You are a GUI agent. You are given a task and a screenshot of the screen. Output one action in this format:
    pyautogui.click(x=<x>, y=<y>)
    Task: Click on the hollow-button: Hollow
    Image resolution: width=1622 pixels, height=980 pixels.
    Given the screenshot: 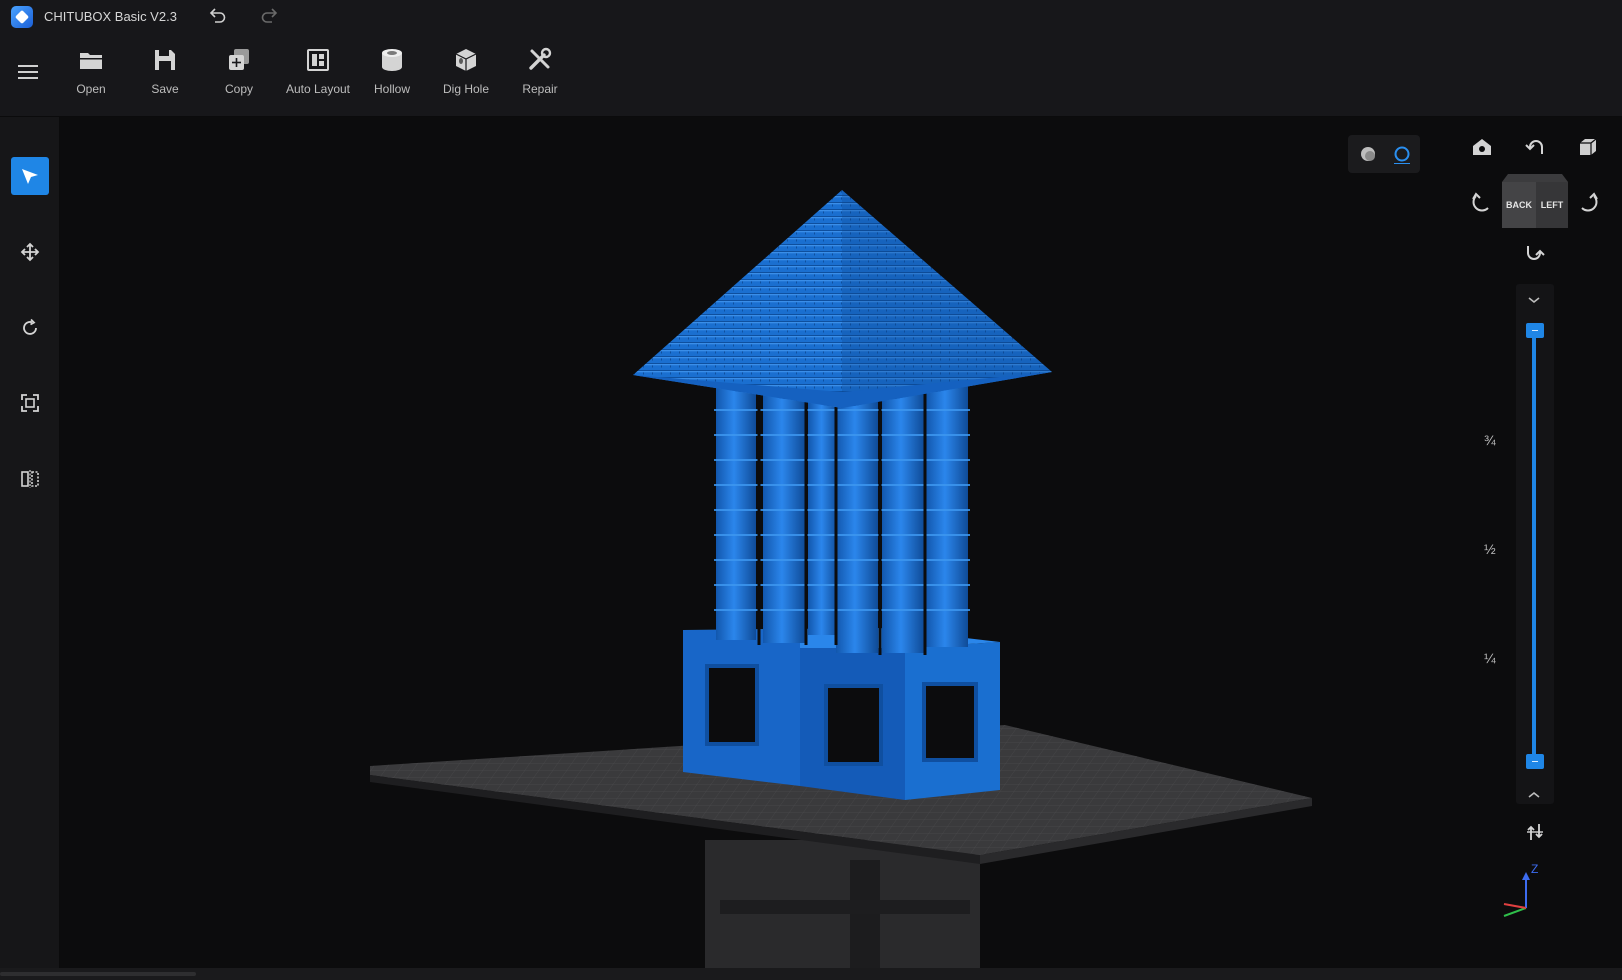 What is the action you would take?
    pyautogui.click(x=392, y=78)
    